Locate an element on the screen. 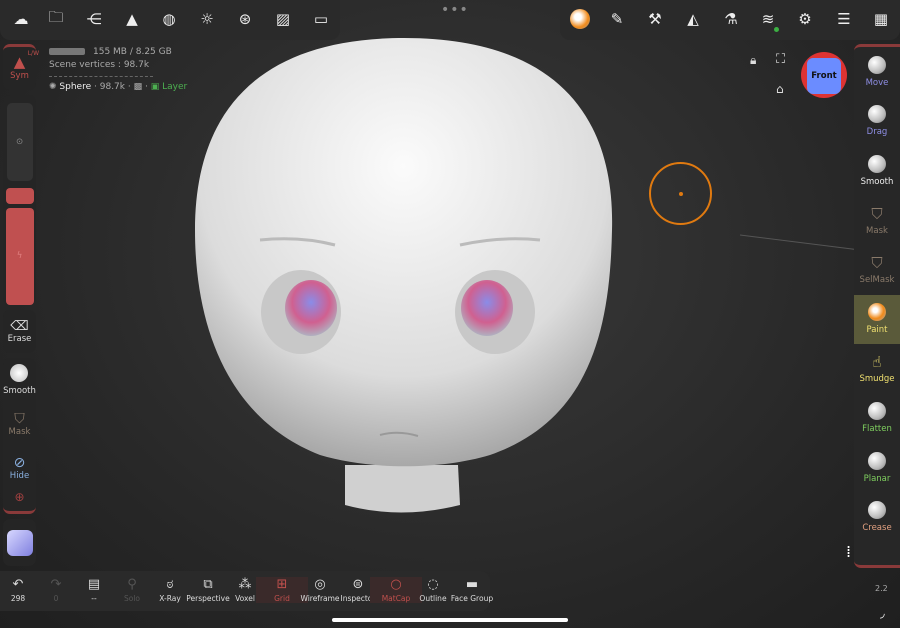 This screenshot has width=900, height=628. tool-paint: Paint is located at coordinates (877, 319).